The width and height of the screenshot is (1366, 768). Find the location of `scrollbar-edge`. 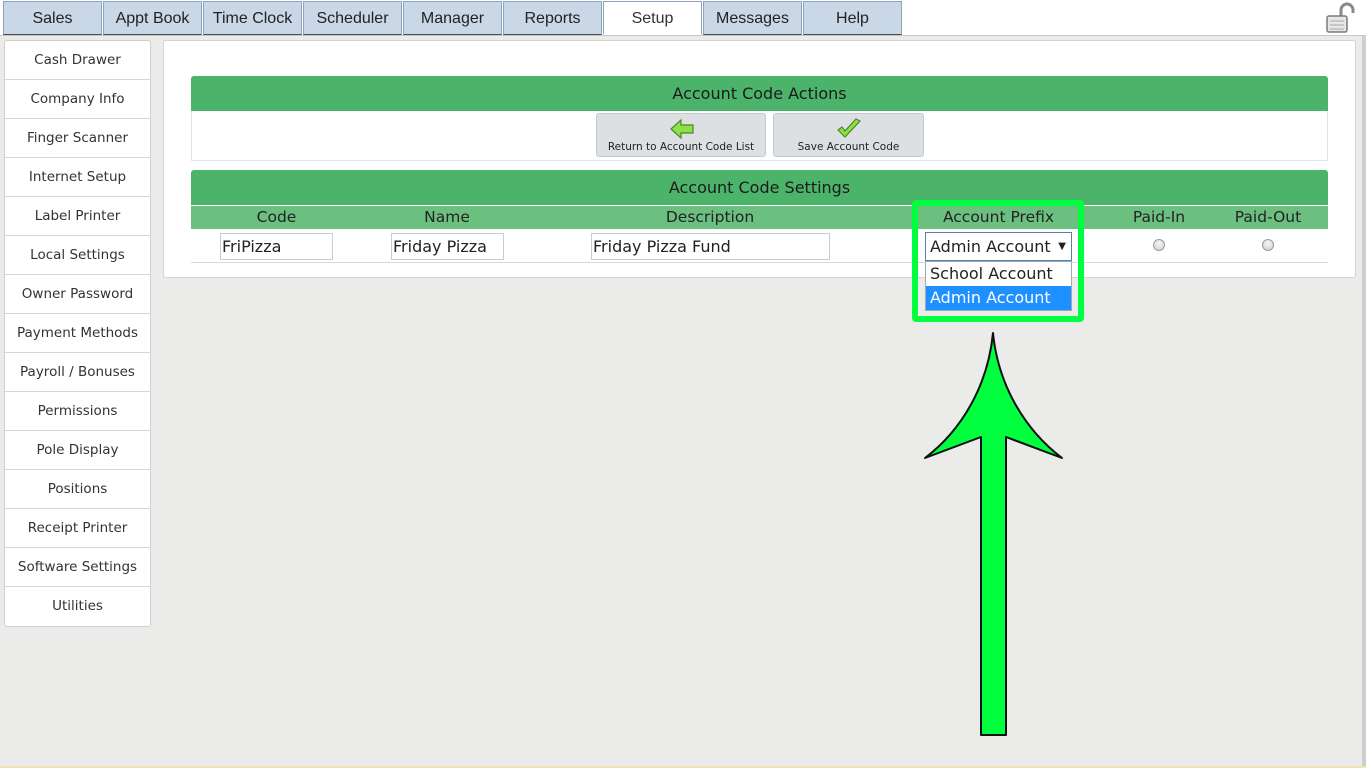

scrollbar-edge is located at coordinates (1364, 401).